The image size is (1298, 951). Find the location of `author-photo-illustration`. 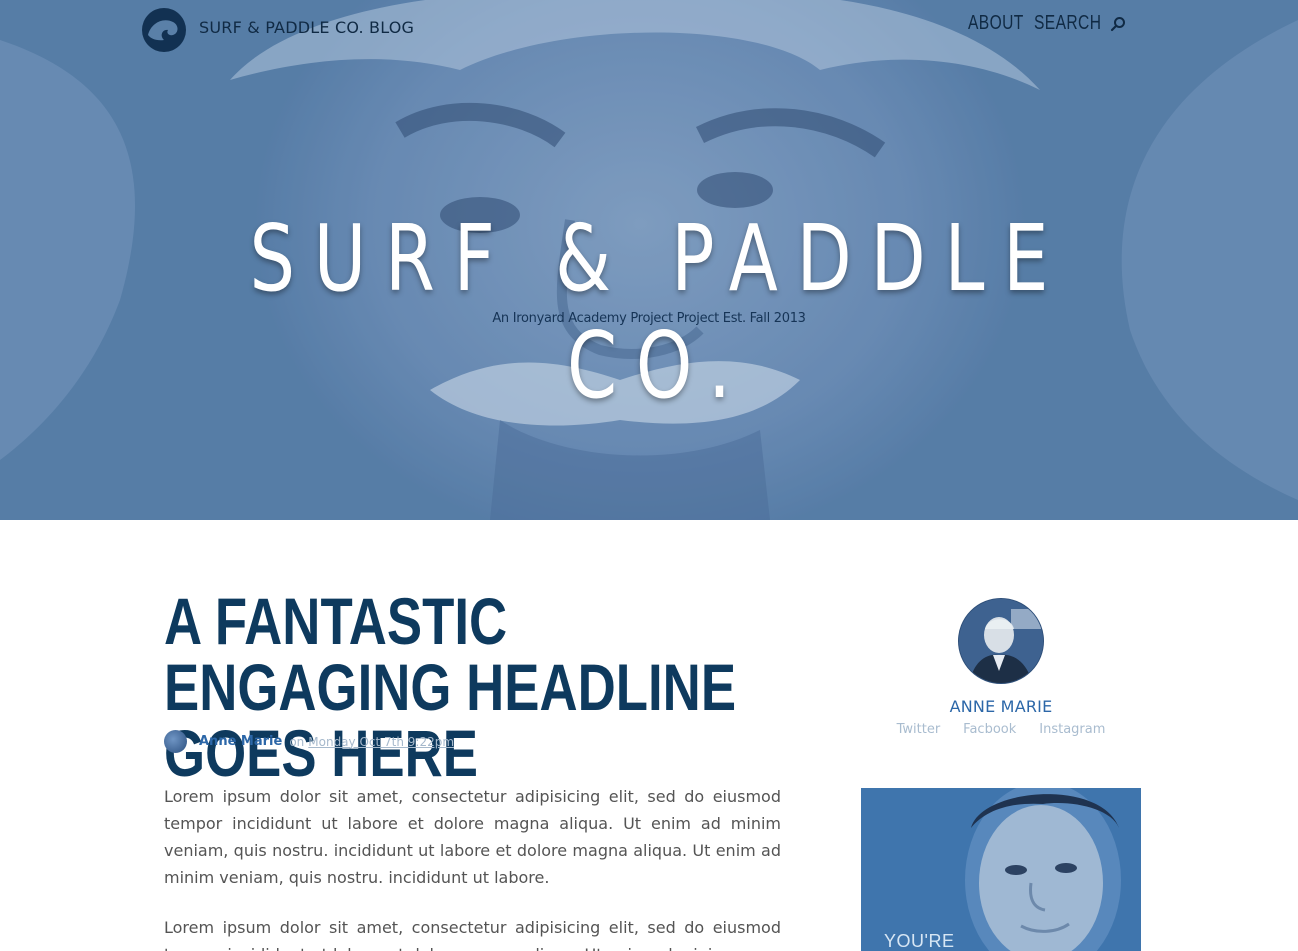

author-photo-illustration is located at coordinates (1001, 641).